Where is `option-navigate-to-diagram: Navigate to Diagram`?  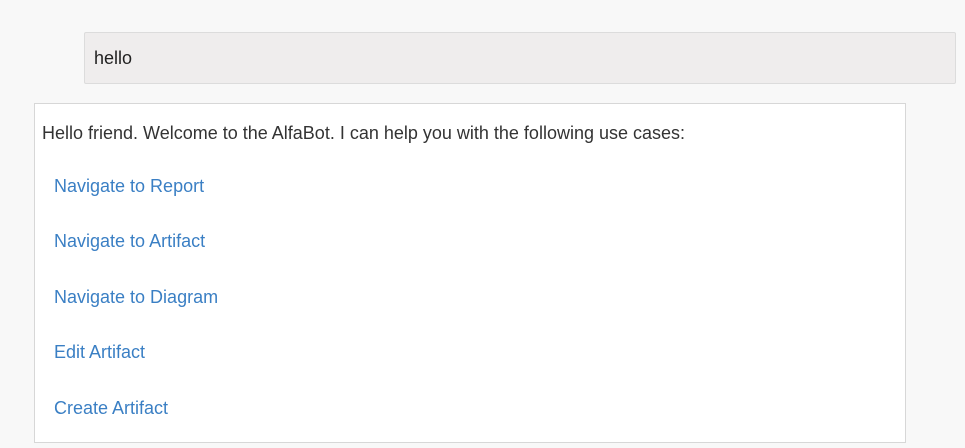 option-navigate-to-diagram: Navigate to Diagram is located at coordinates (136, 297).